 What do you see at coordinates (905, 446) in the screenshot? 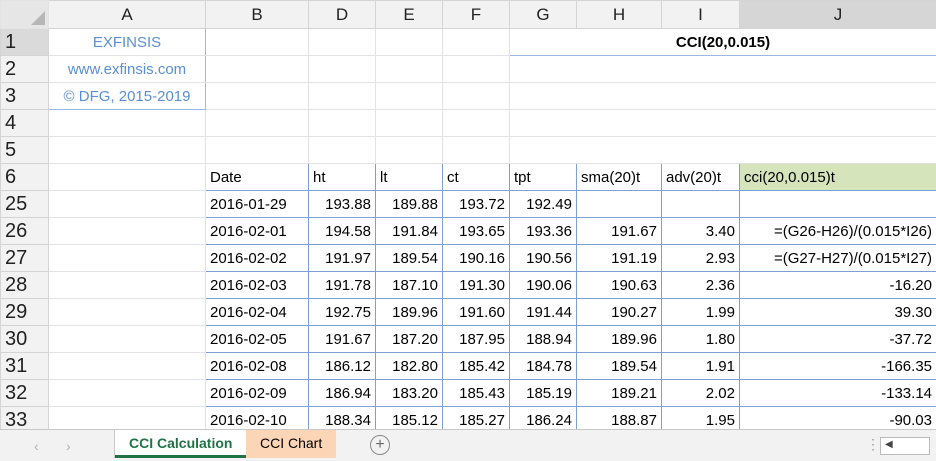
I see `horizontal-scrollbar: ◀` at bounding box center [905, 446].